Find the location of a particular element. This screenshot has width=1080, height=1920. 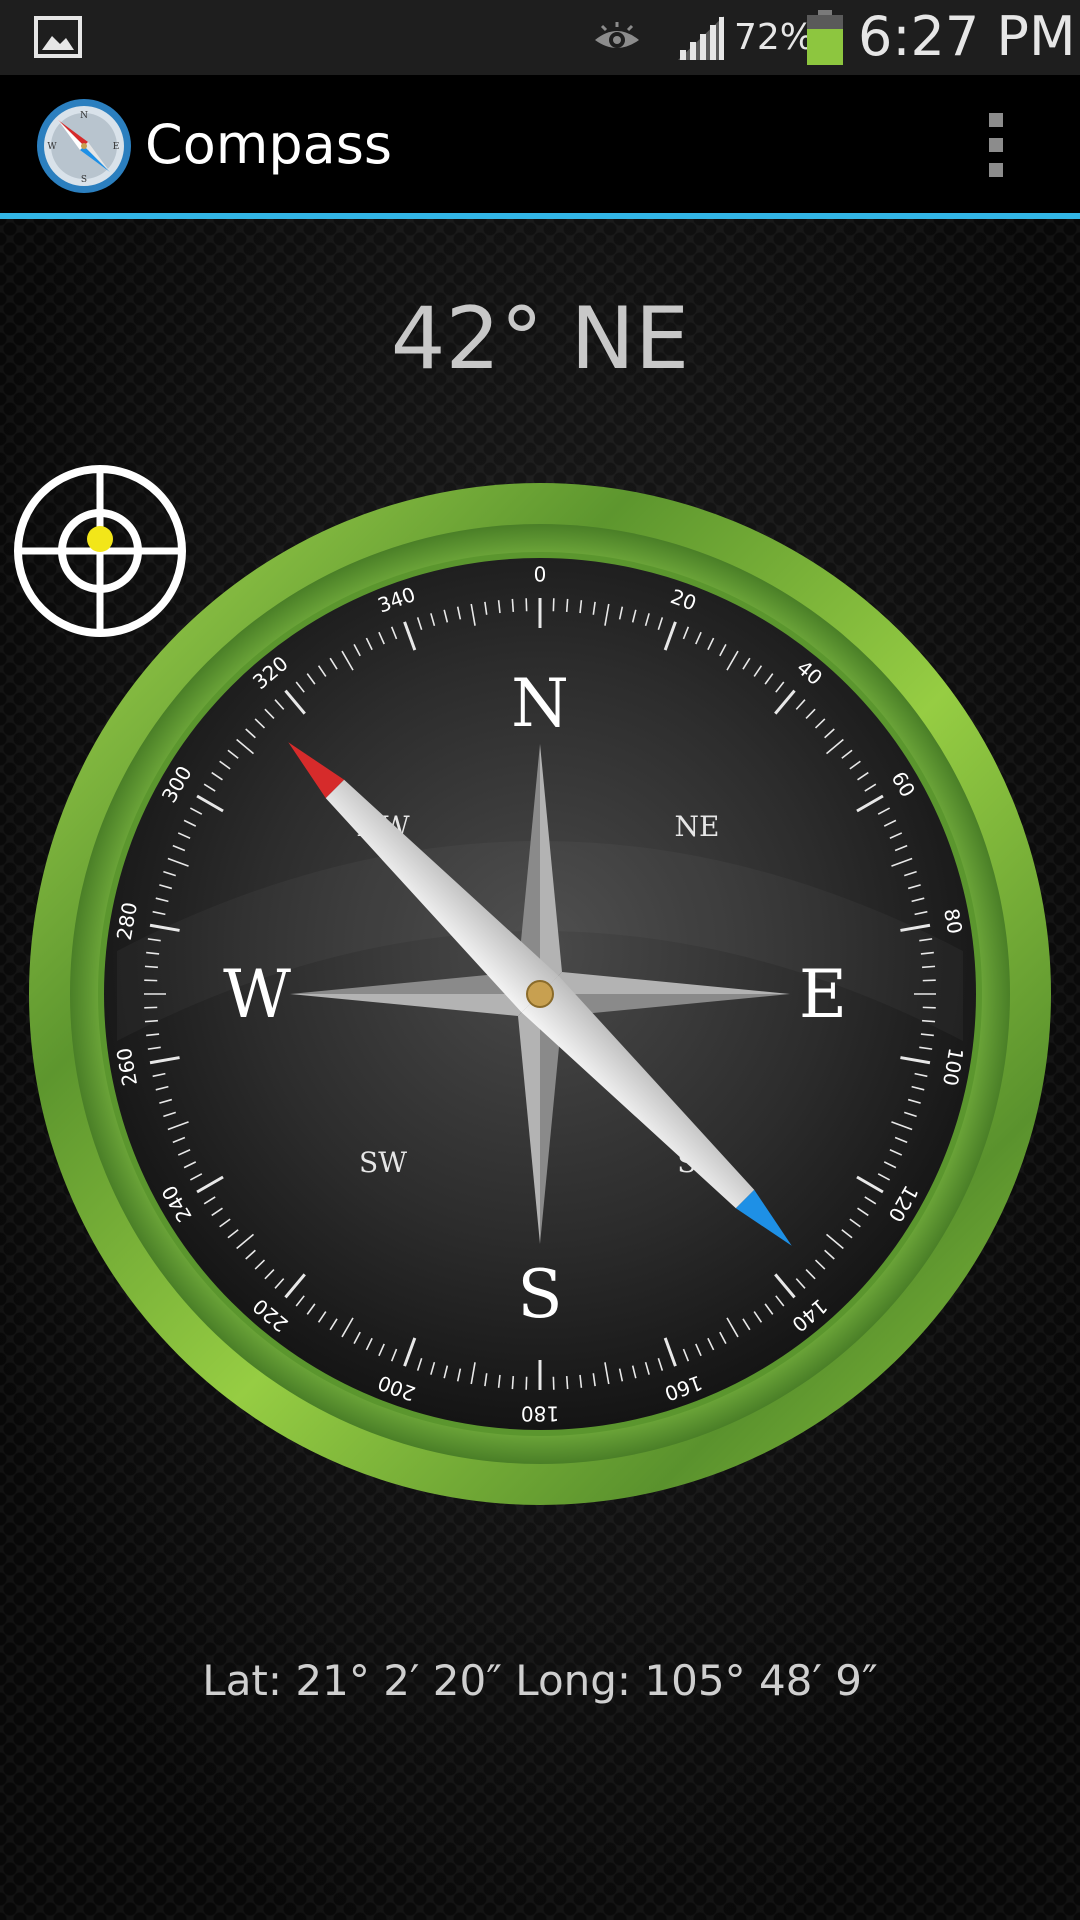

eye-icon is located at coordinates (617, 35).